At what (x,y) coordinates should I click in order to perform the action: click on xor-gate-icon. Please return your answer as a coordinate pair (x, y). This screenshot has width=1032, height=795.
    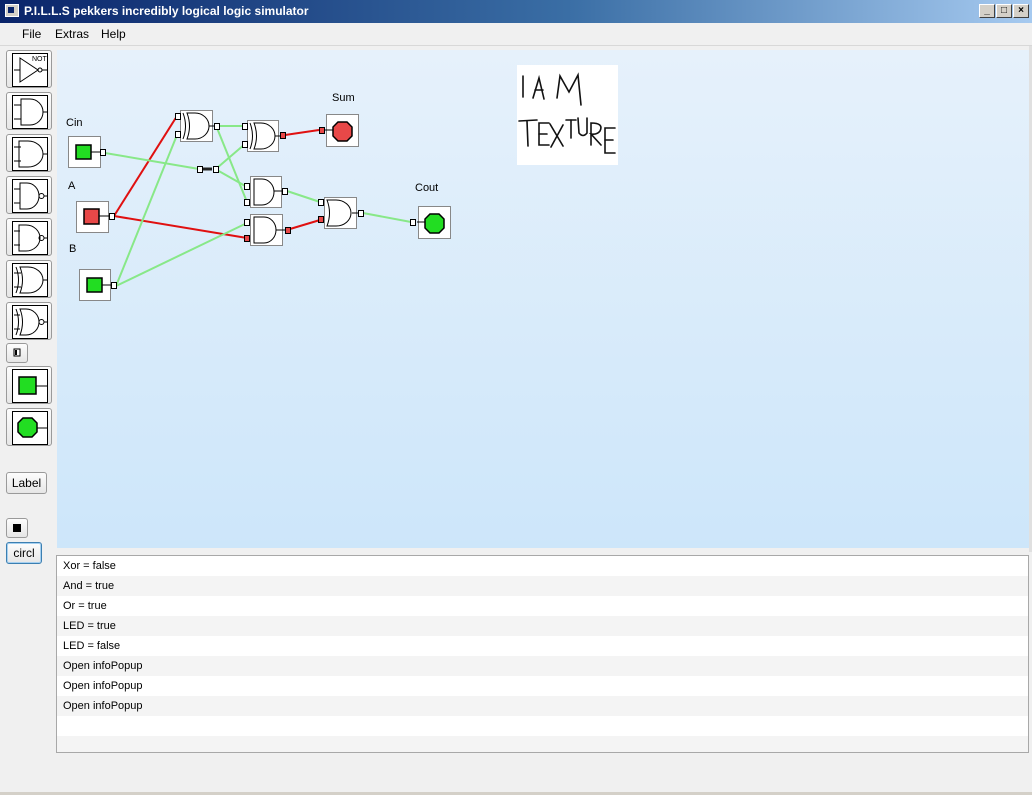
    Looking at the image, I should click on (30, 280).